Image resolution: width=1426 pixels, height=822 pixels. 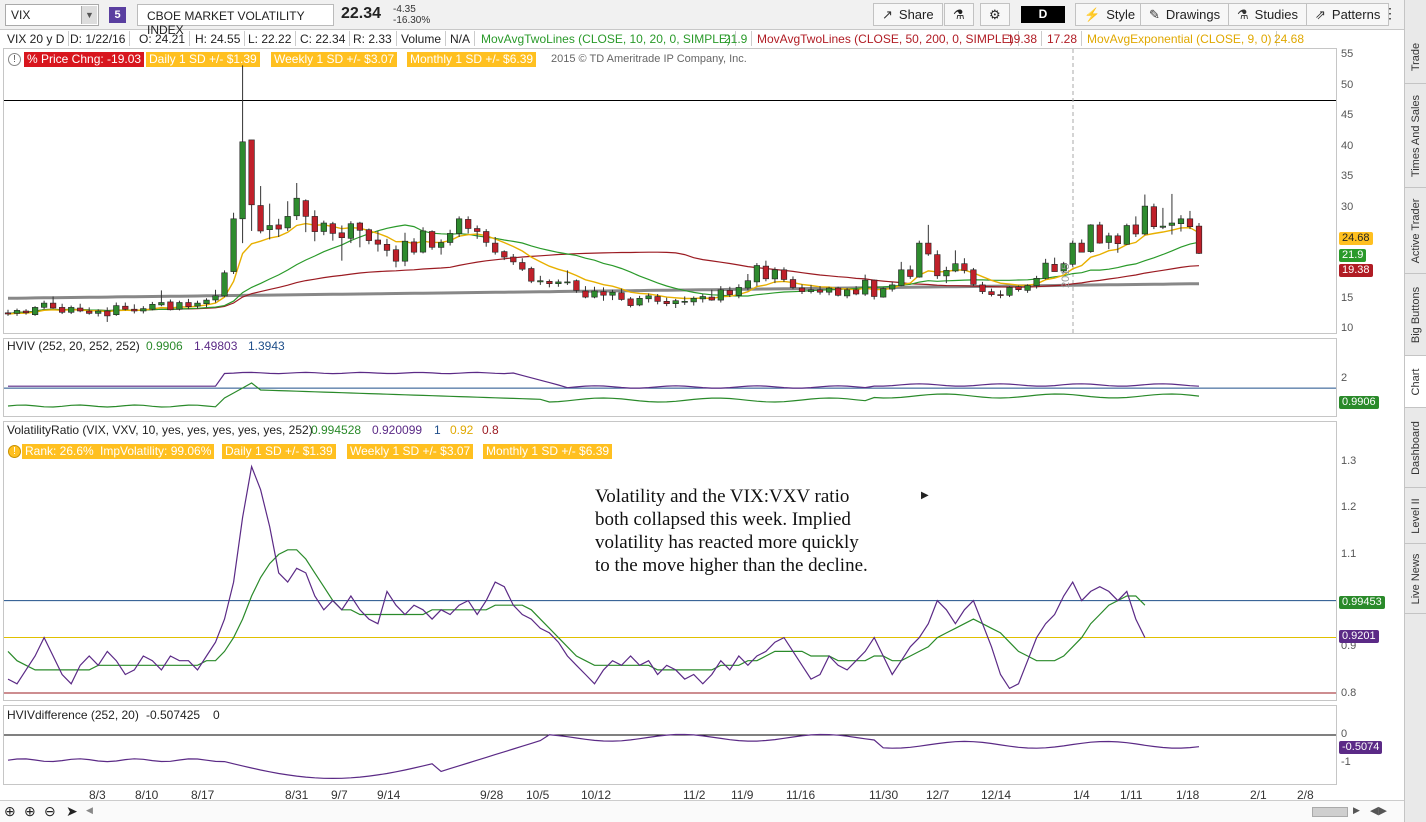 What do you see at coordinates (10, 811) in the screenshot?
I see `zoom-fit-icon: ⊕` at bounding box center [10, 811].